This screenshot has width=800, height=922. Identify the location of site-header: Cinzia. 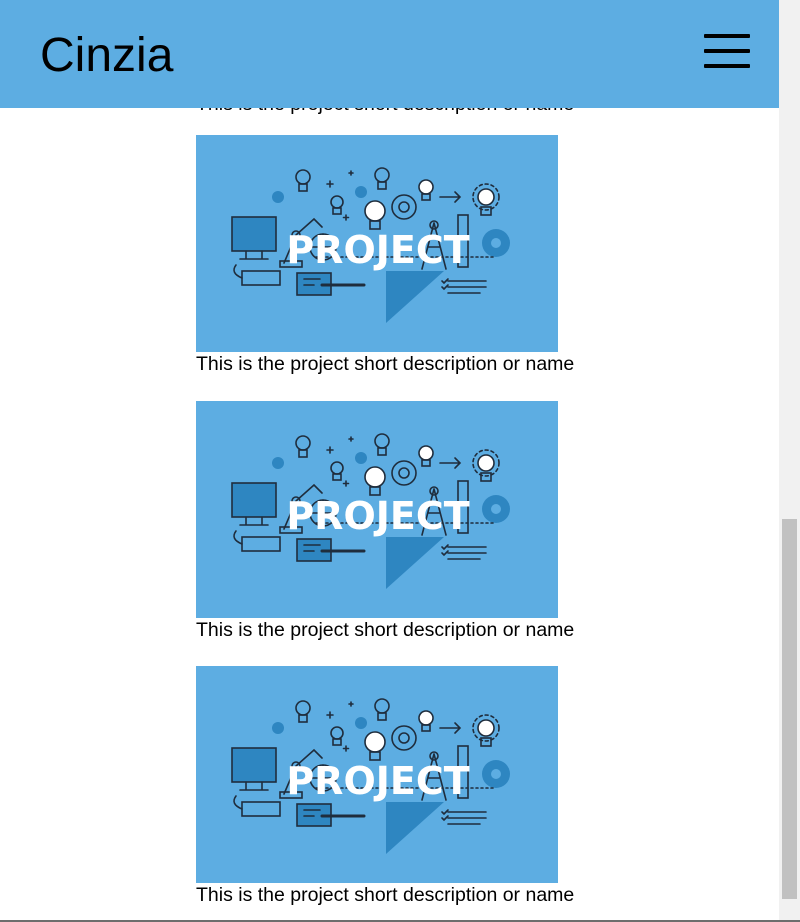
(389, 54).